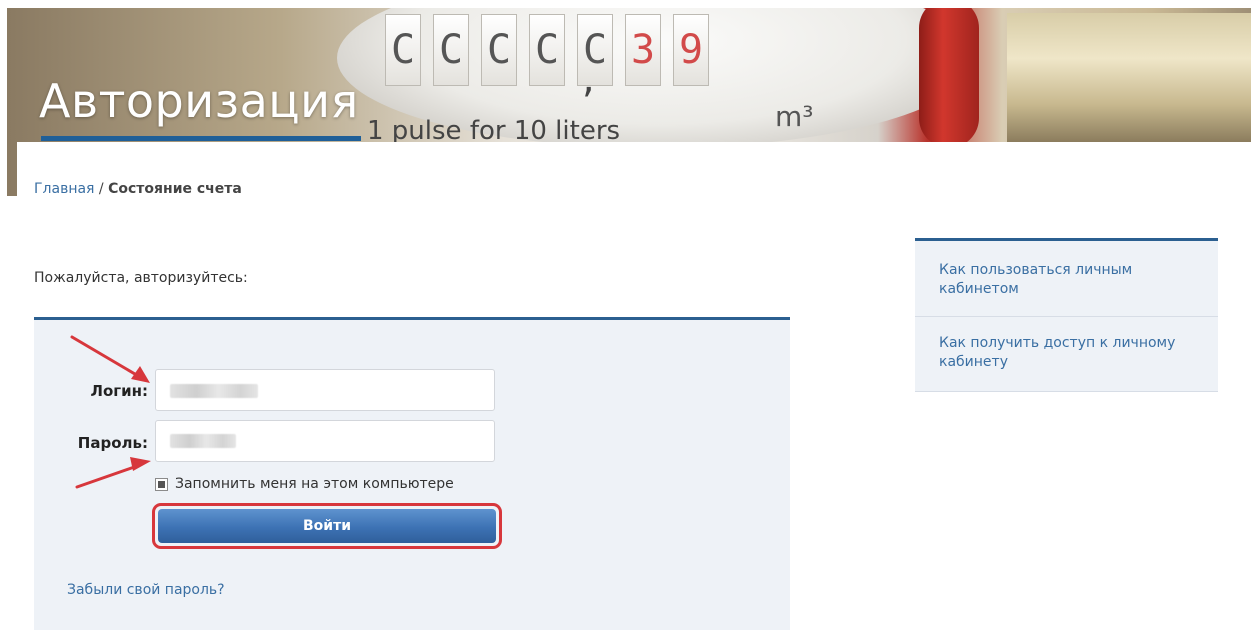 The height and width of the screenshot is (630, 1256). What do you see at coordinates (64, 189) in the screenshot?
I see `breadcrumb-home-link: Главная` at bounding box center [64, 189].